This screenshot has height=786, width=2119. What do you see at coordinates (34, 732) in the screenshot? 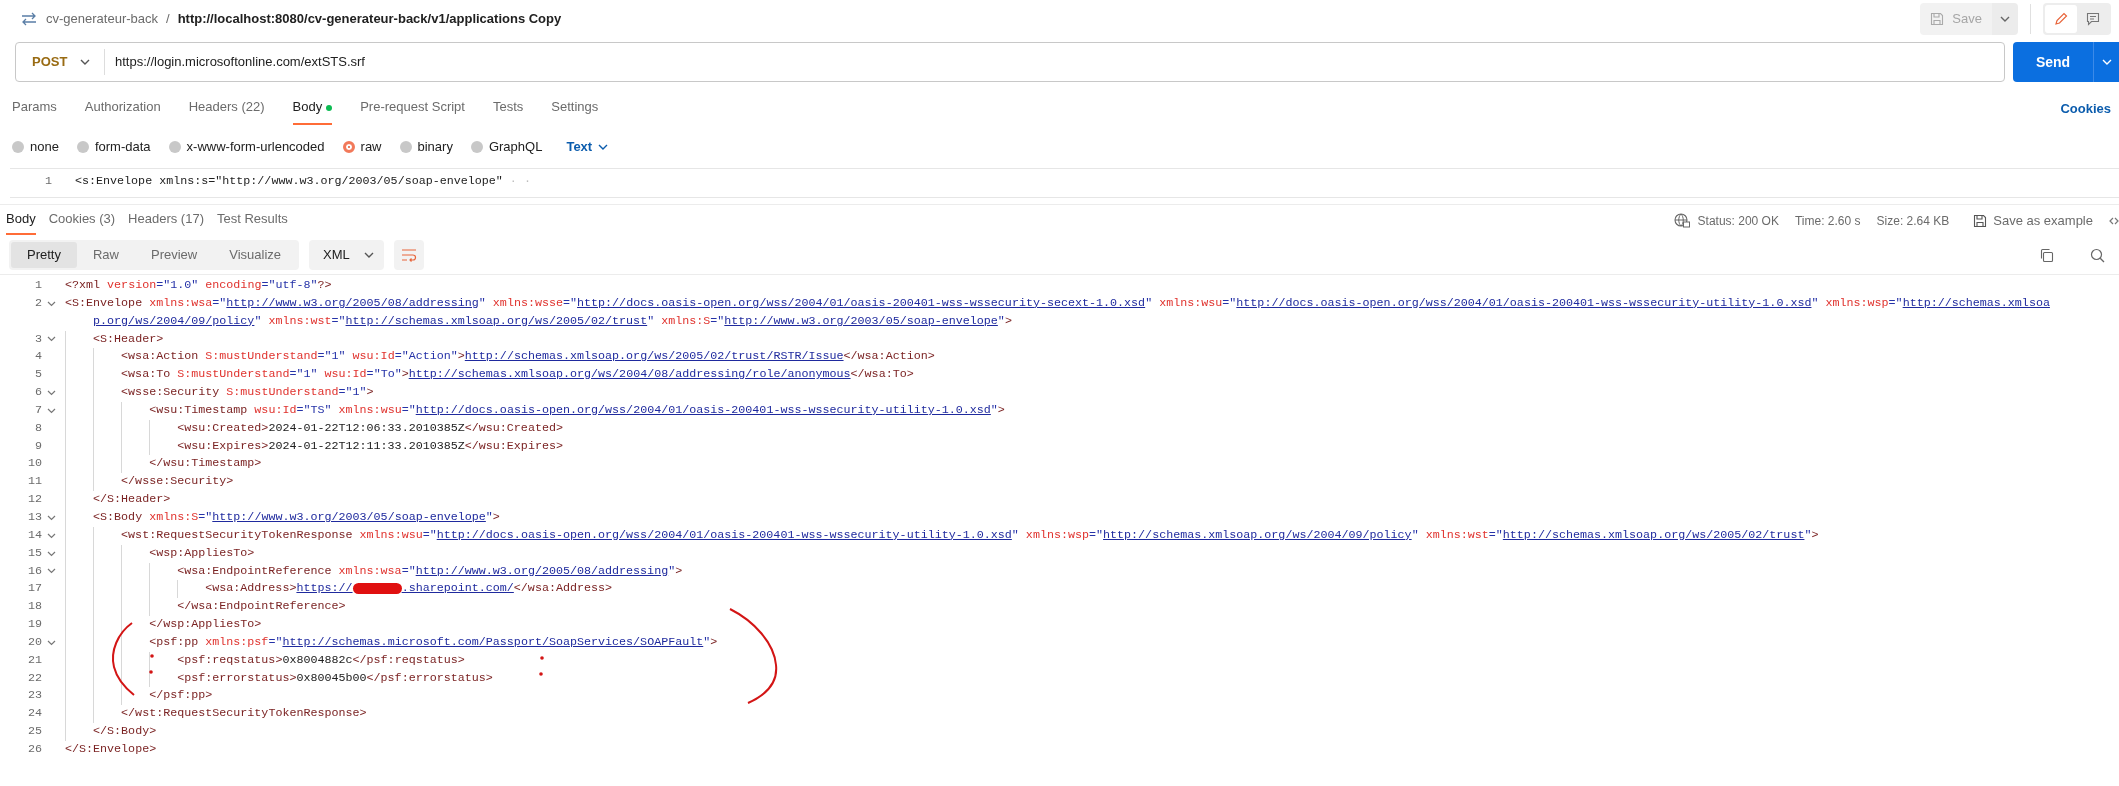
I see `line-number: 25` at bounding box center [34, 732].